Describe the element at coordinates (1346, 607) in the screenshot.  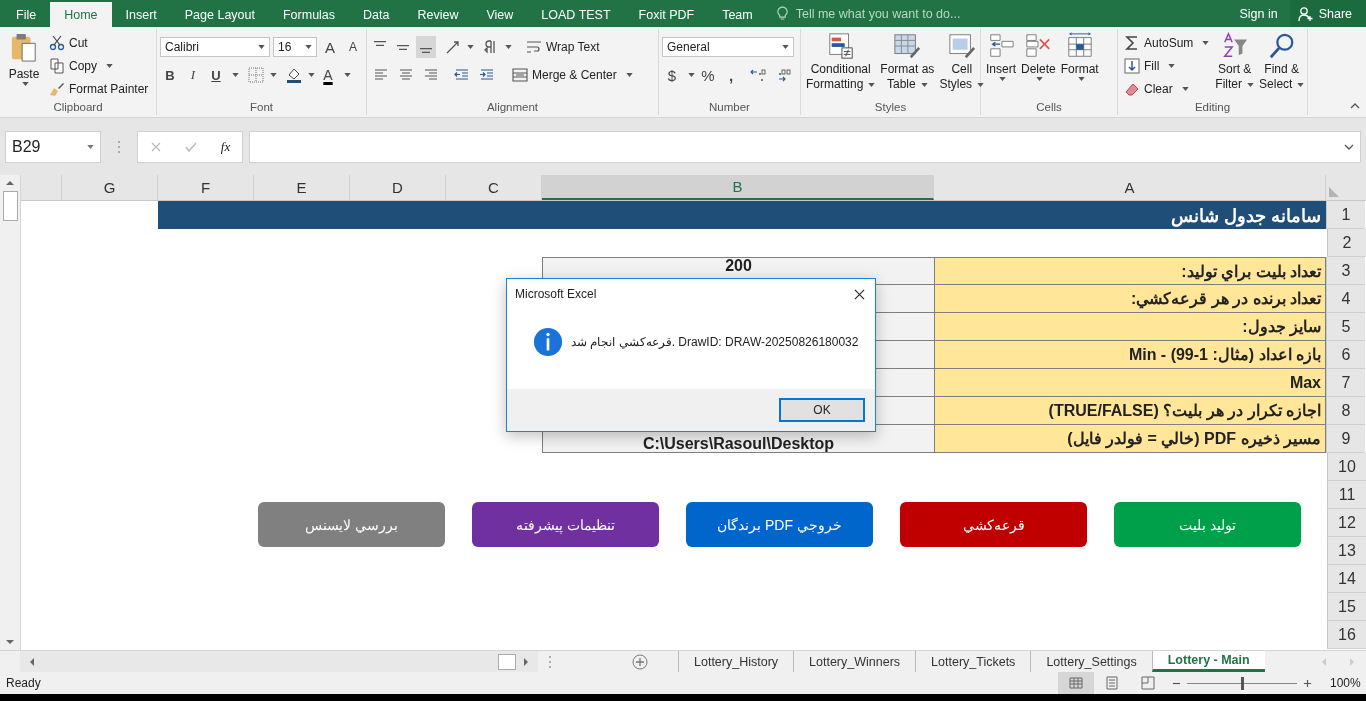
I see `row-header: 15` at that location.